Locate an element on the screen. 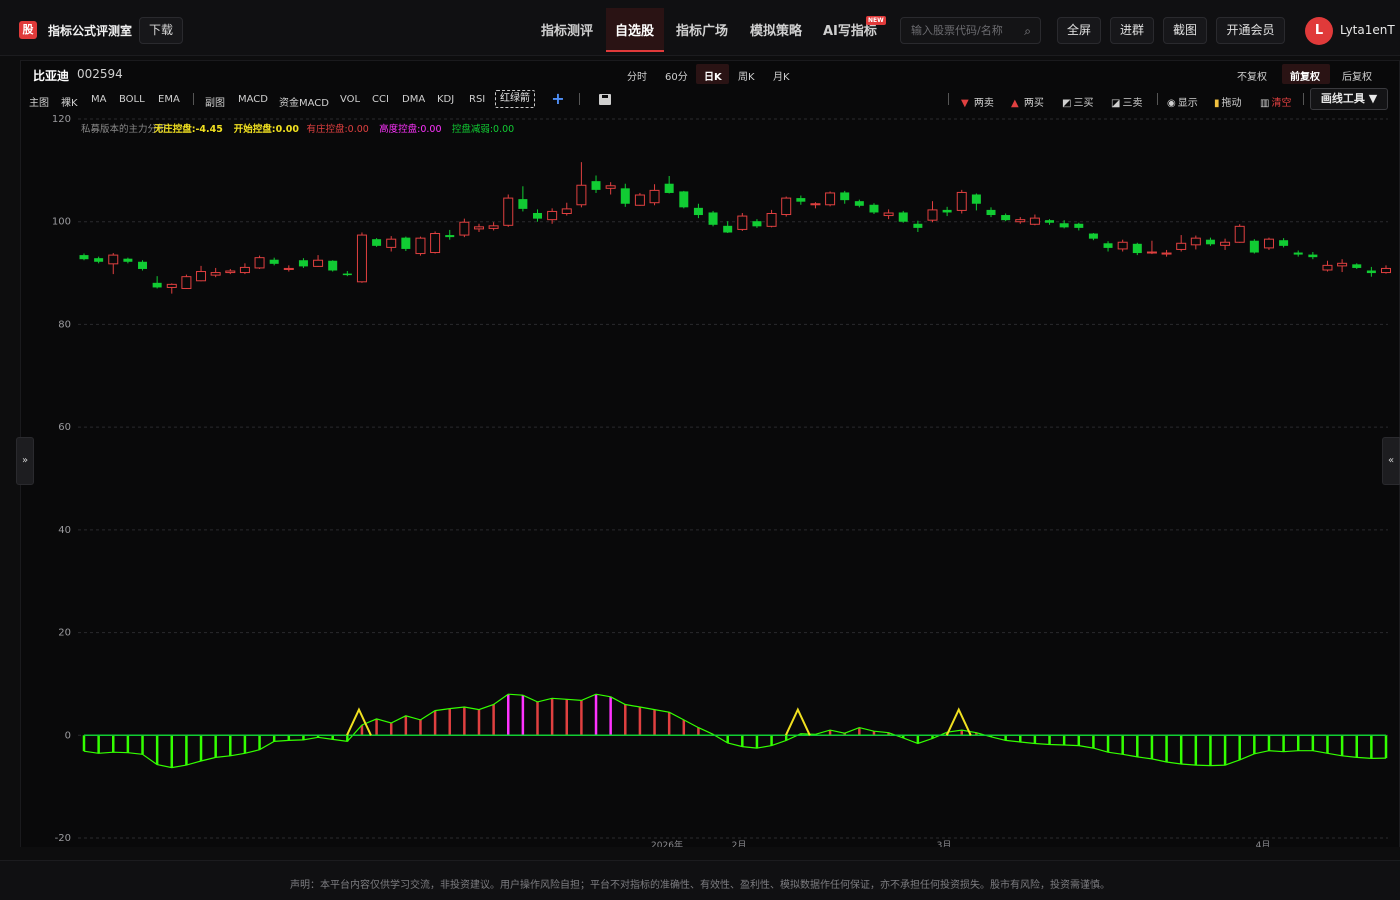 The width and height of the screenshot is (1400, 900). trash-icon: ▥ is located at coordinates (1265, 103).